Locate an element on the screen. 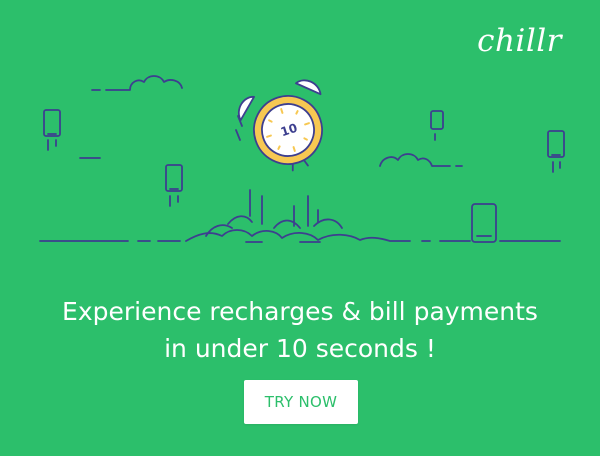  headline-line-1: Experience recharges & bill payments is located at coordinates (300, 311).